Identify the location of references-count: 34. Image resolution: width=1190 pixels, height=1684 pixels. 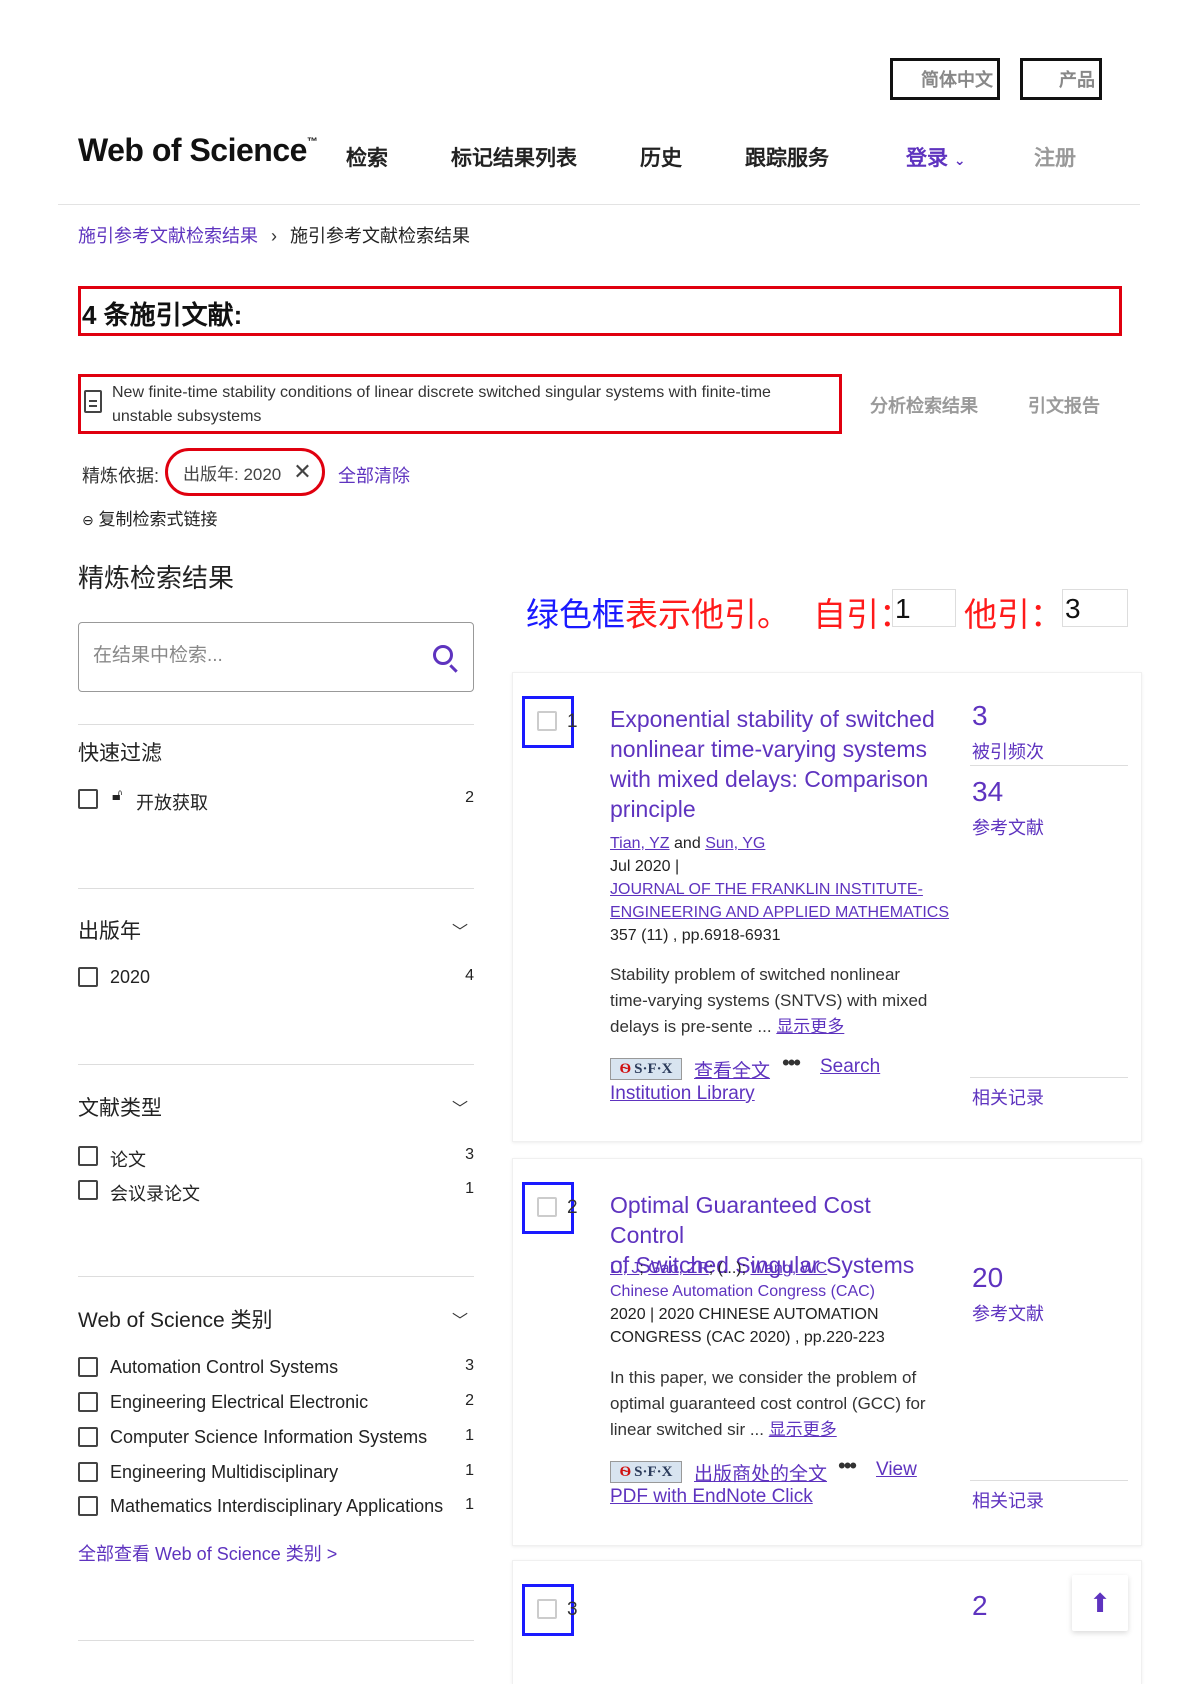
(987, 792).